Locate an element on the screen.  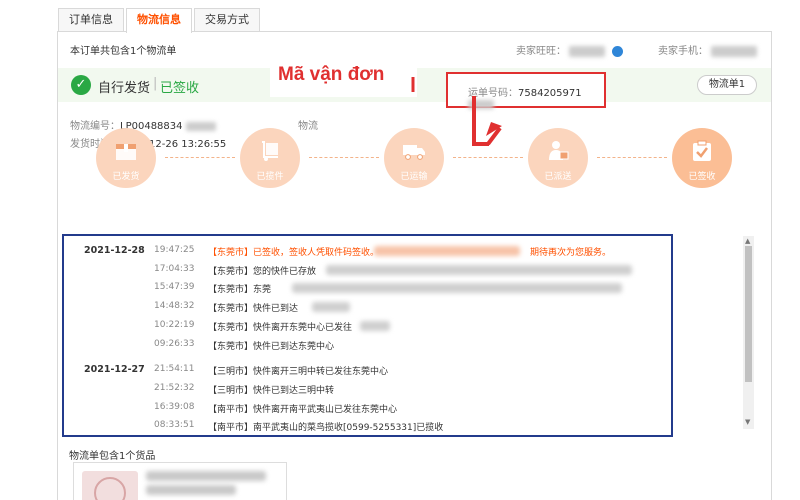
shipping-mode: 自行发货 is located at coordinates (124, 88).